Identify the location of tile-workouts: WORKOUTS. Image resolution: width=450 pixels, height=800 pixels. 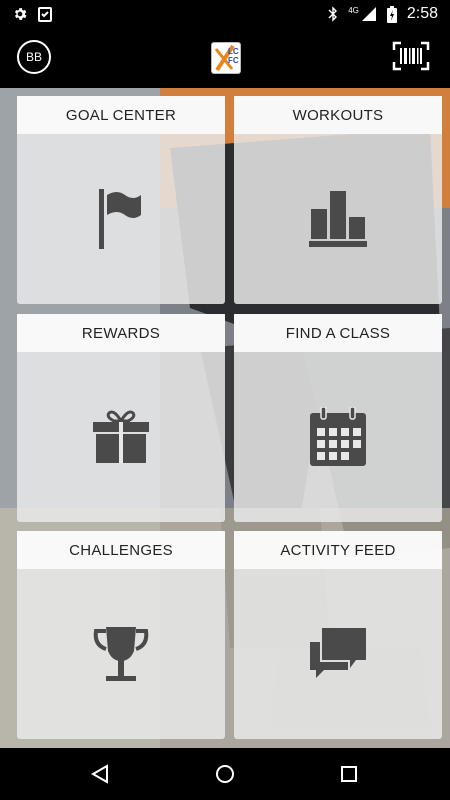
(338, 200).